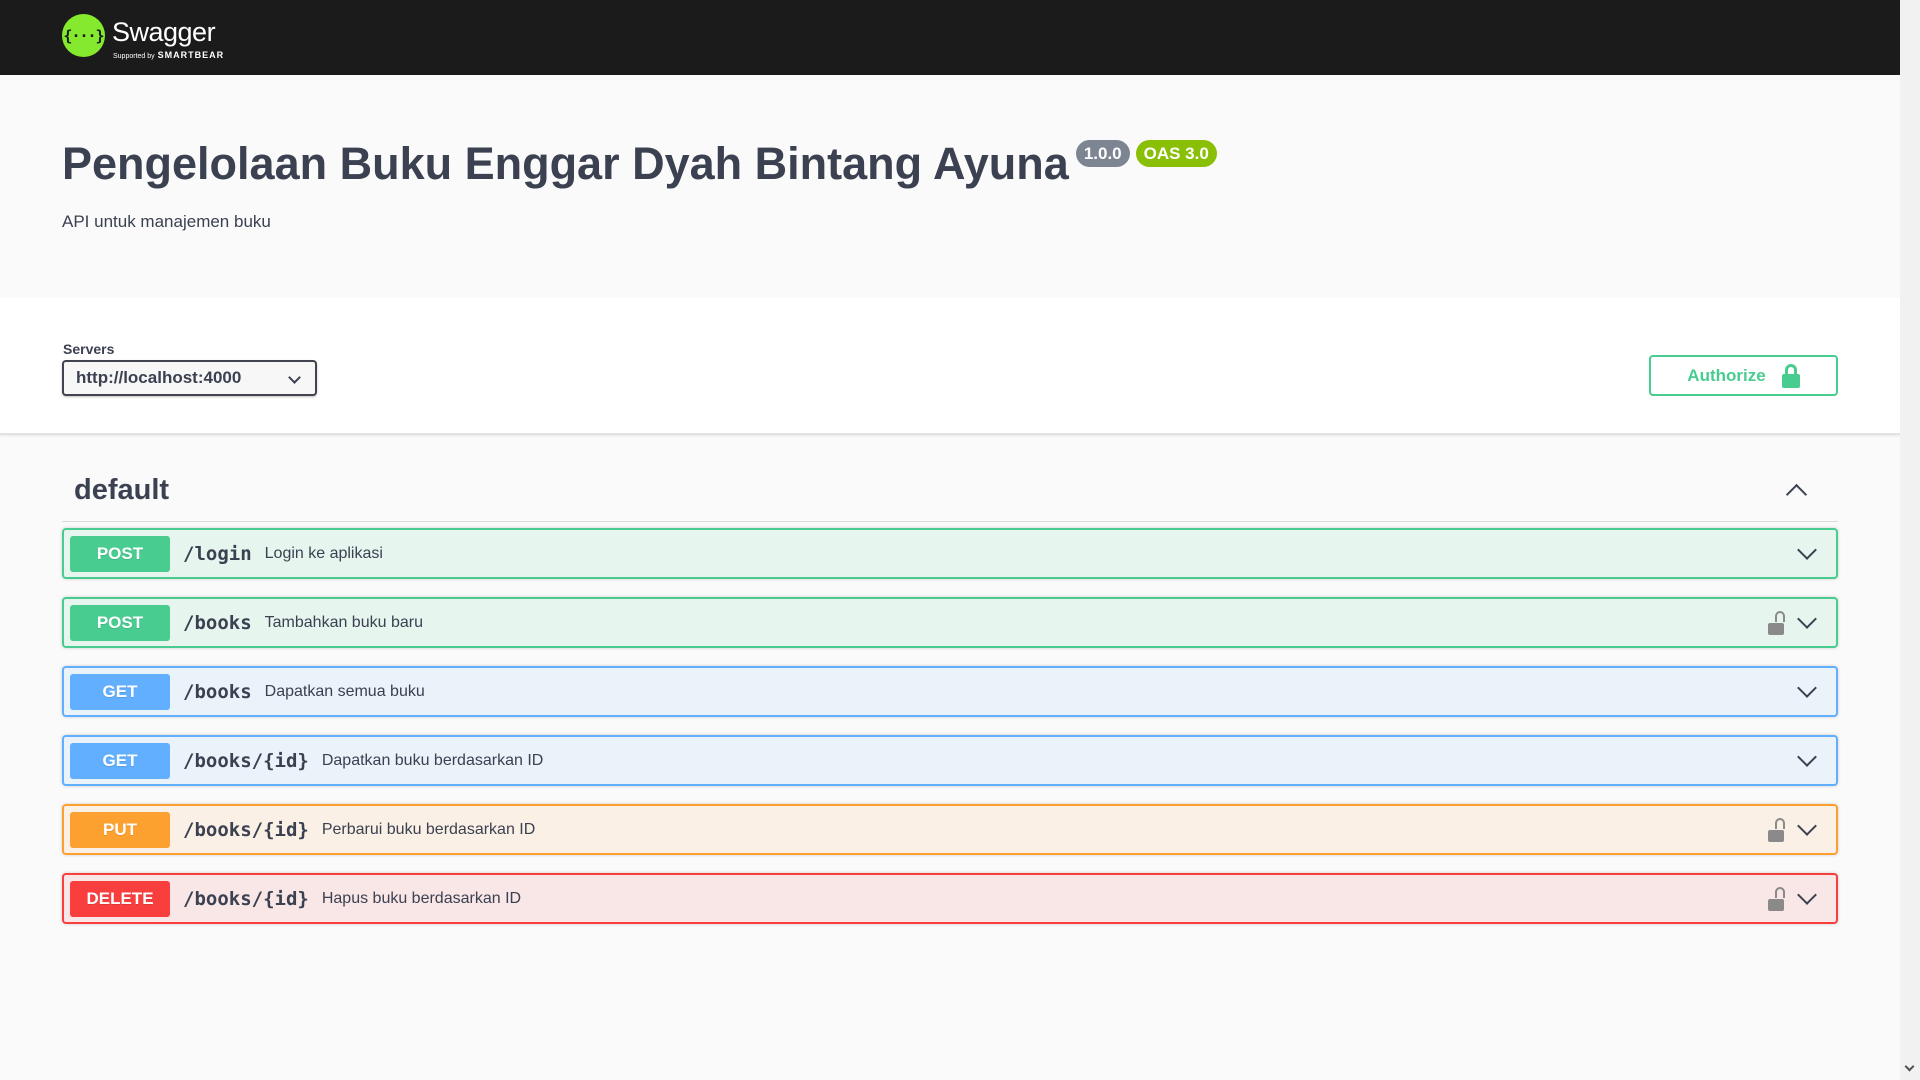 The image size is (1920, 1080). Describe the element at coordinates (950, 553) in the screenshot. I see `operation-row: POST /login Login ke aplikasi` at that location.